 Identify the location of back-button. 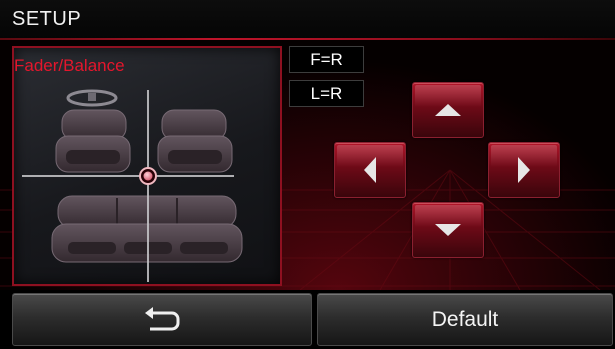
(162, 319).